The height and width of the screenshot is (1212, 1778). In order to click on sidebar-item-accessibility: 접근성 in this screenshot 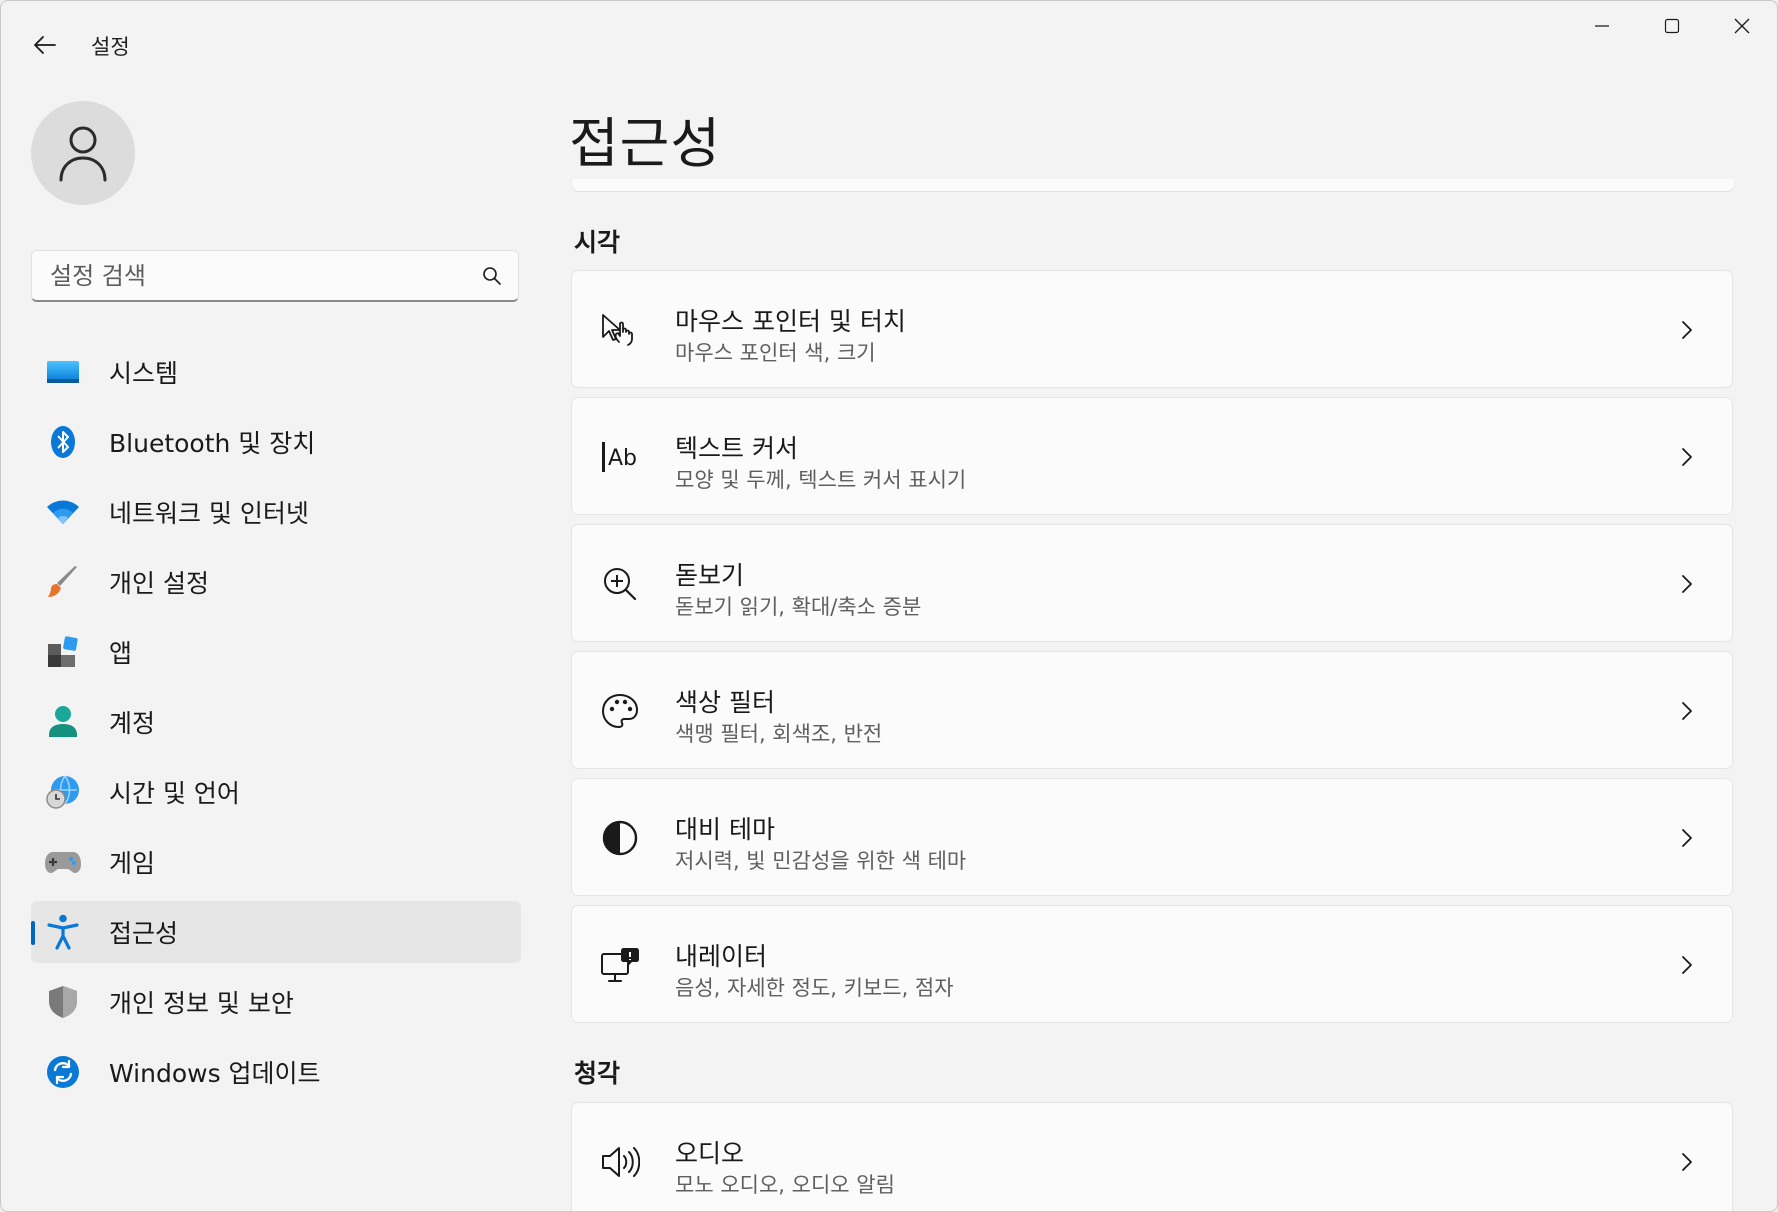, I will do `click(276, 932)`.